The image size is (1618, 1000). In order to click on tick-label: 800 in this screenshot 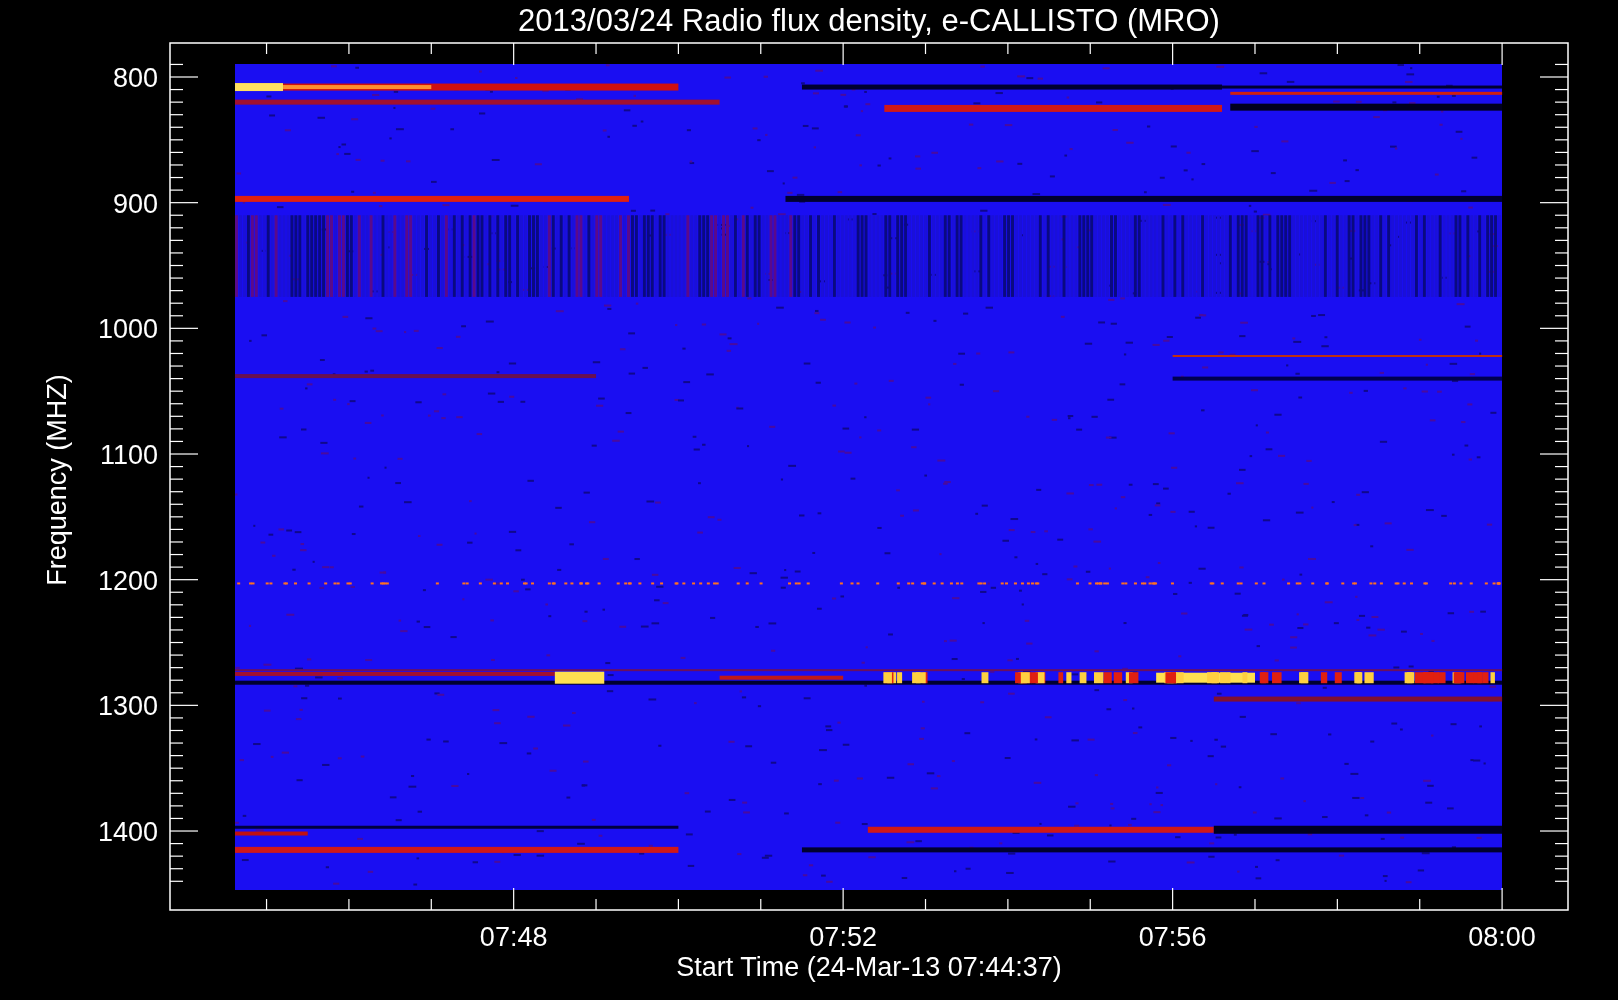, I will do `click(135, 78)`.